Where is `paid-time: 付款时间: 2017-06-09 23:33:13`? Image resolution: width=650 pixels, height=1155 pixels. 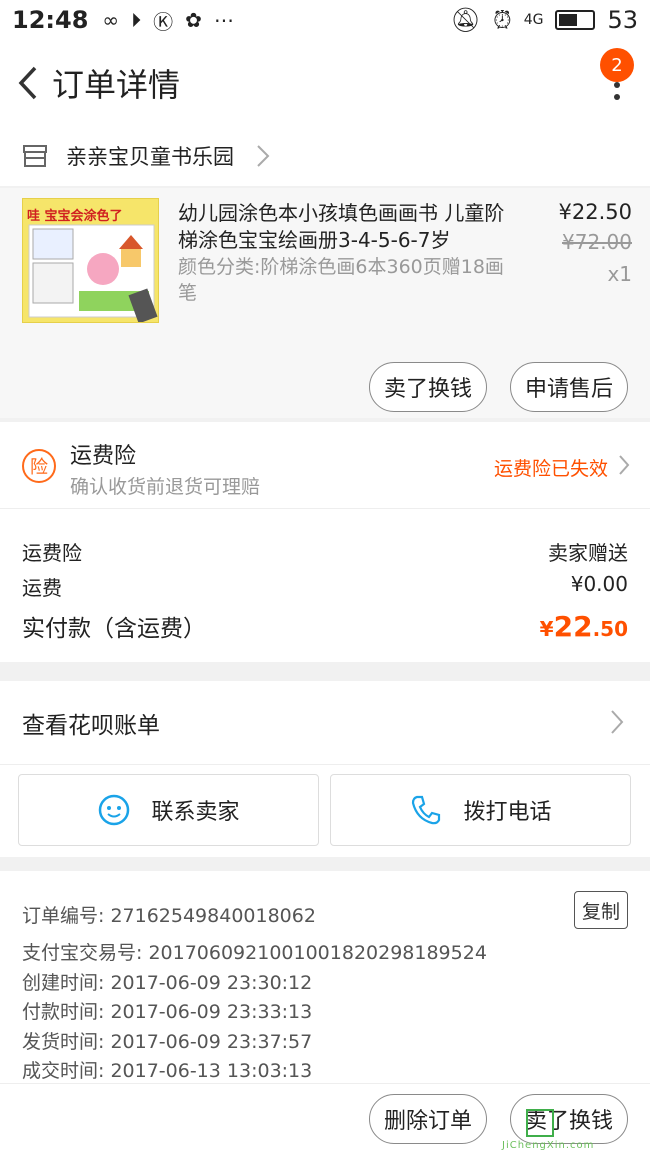 paid-time: 付款时间: 2017-06-09 23:33:13 is located at coordinates (167, 1012).